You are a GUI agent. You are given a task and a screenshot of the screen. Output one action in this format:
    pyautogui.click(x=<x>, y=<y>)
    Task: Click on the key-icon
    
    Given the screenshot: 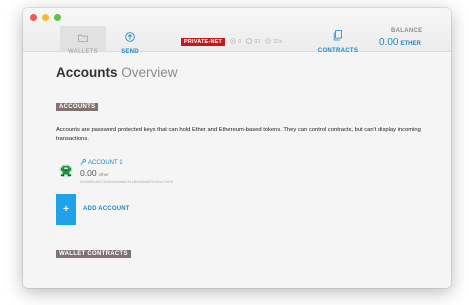 What is the action you would take?
    pyautogui.click(x=83, y=163)
    